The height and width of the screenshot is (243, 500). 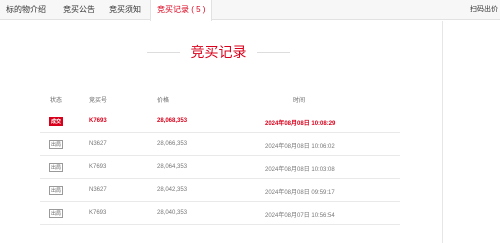 I want to click on title-decoration-right, so click(x=273, y=52).